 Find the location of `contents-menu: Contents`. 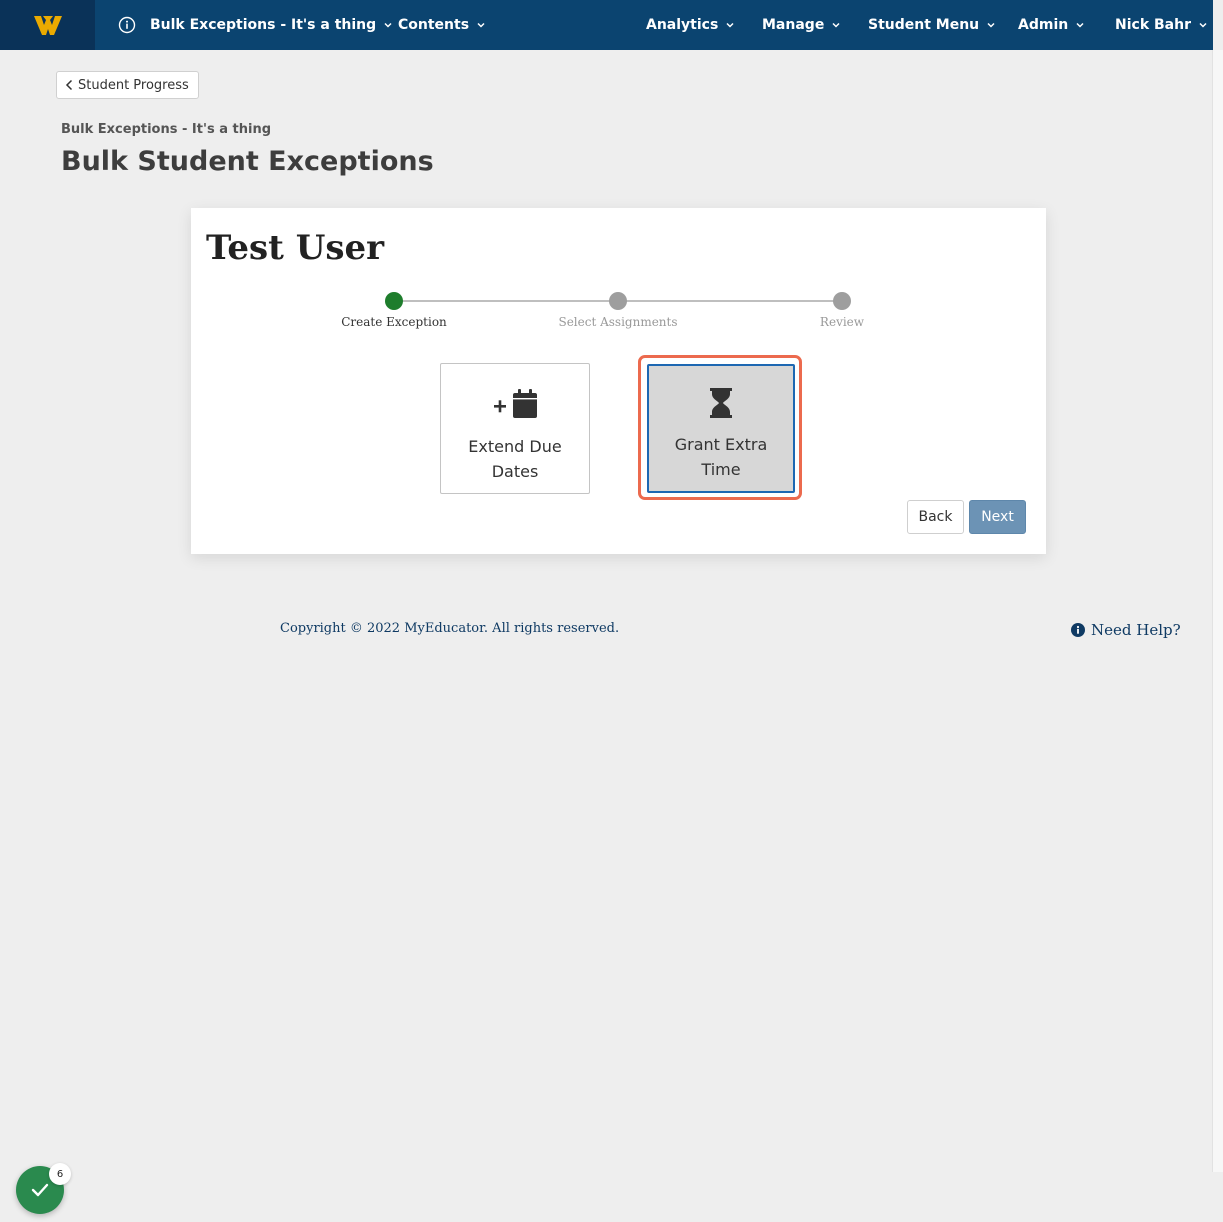

contents-menu: Contents is located at coordinates (442, 25).